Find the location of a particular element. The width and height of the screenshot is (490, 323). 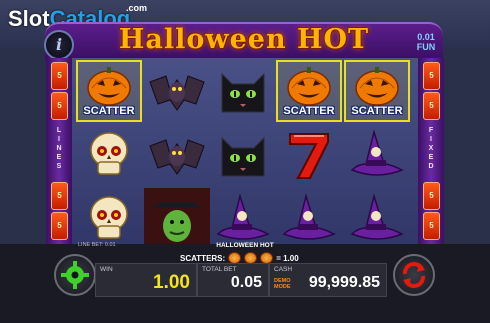

demo-mode-label: DEMO MODE is located at coordinates (282, 284).